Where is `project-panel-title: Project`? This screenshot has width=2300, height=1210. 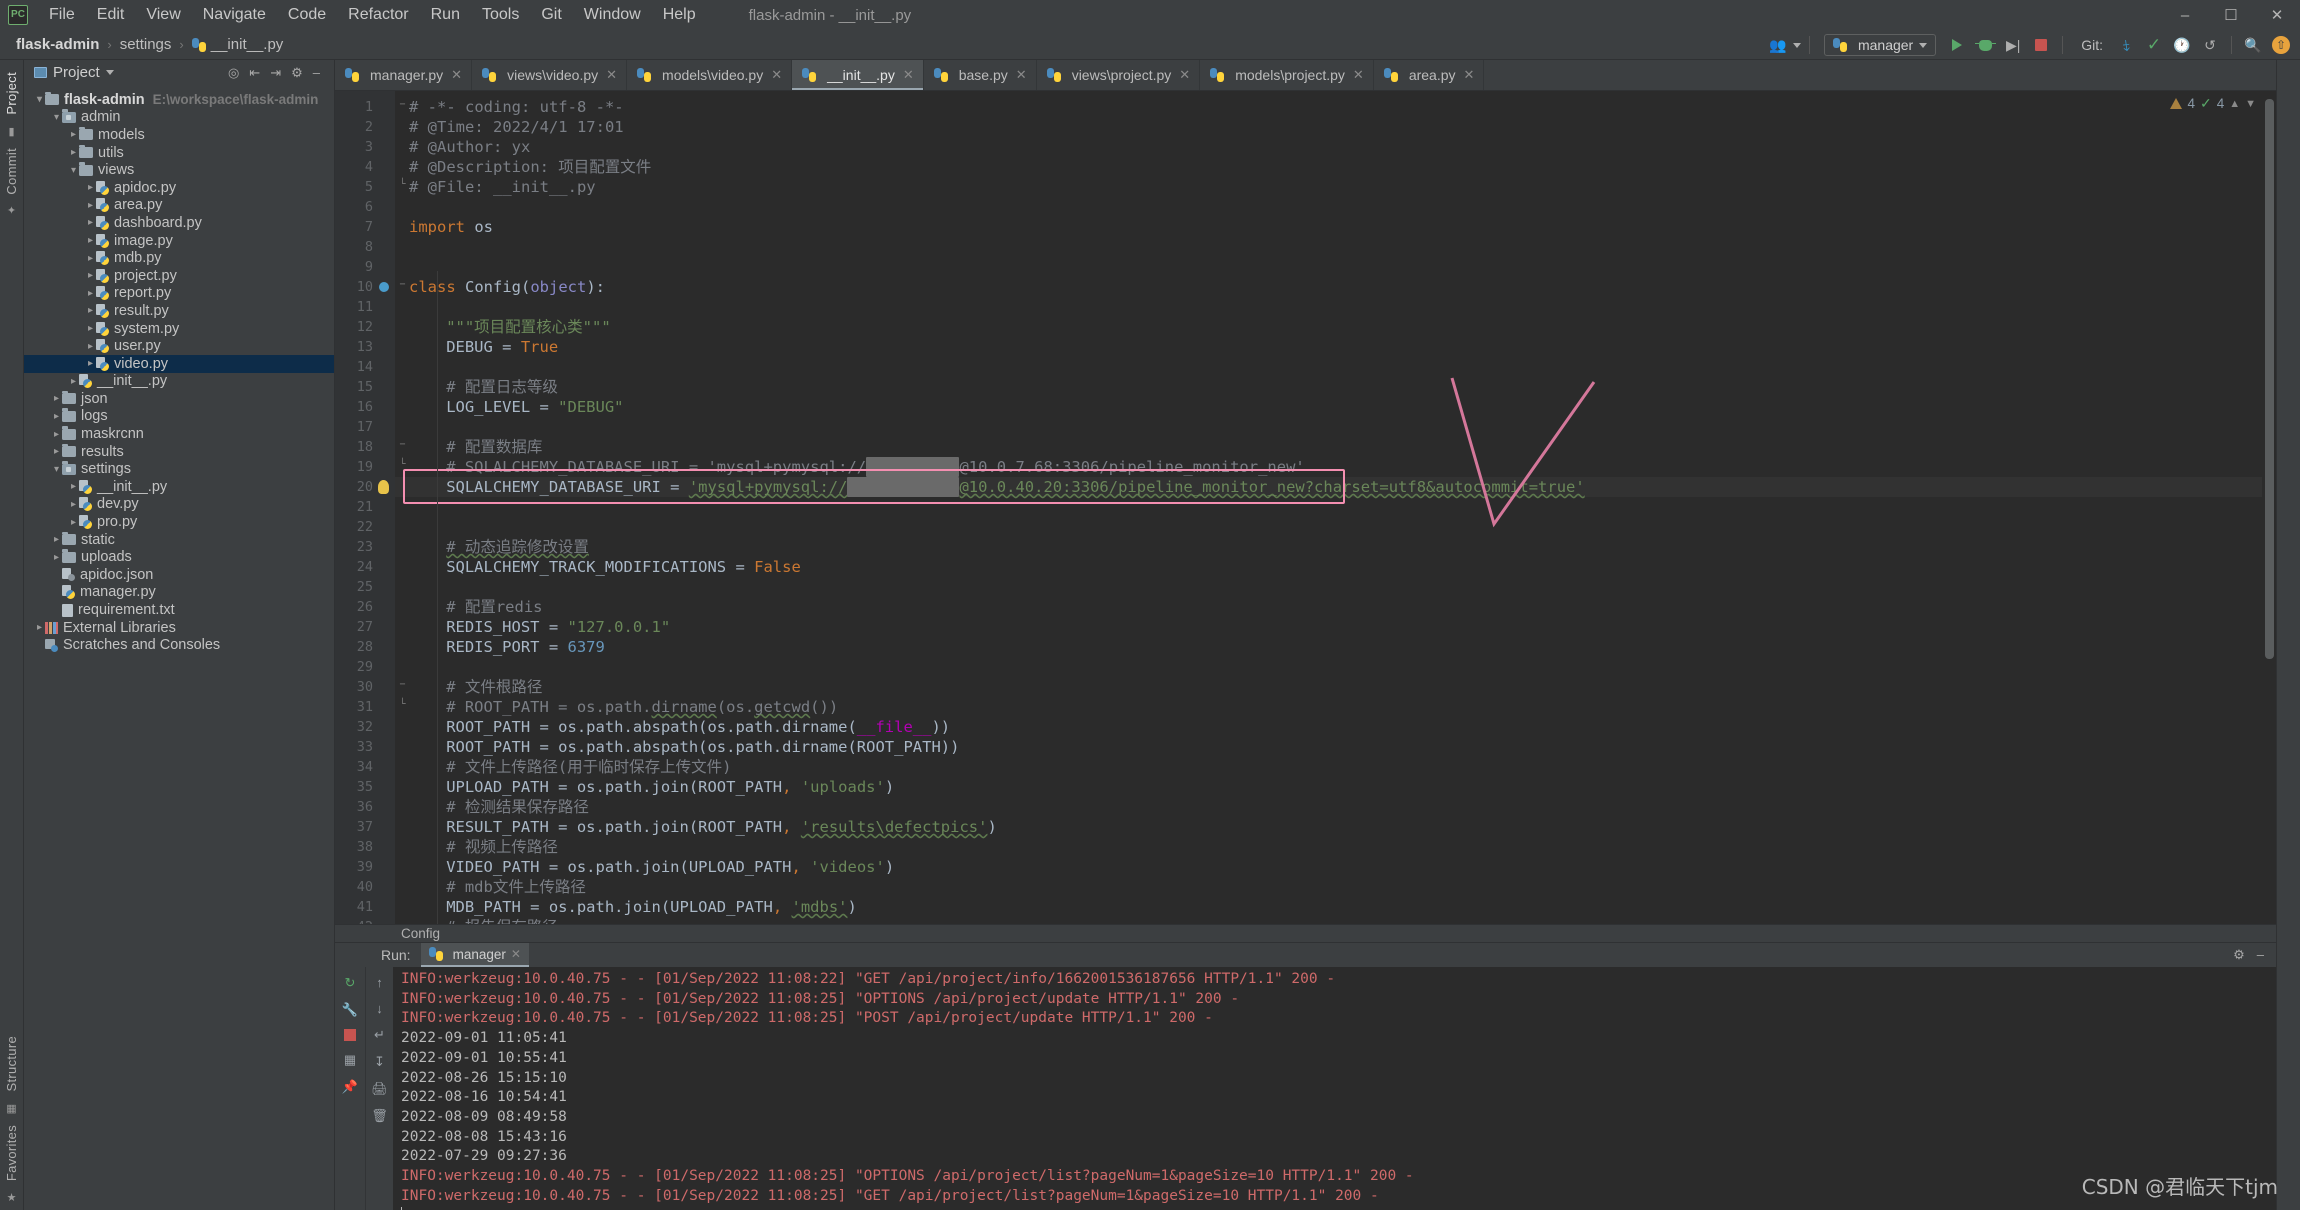
project-panel-title: Project is located at coordinates (76, 72).